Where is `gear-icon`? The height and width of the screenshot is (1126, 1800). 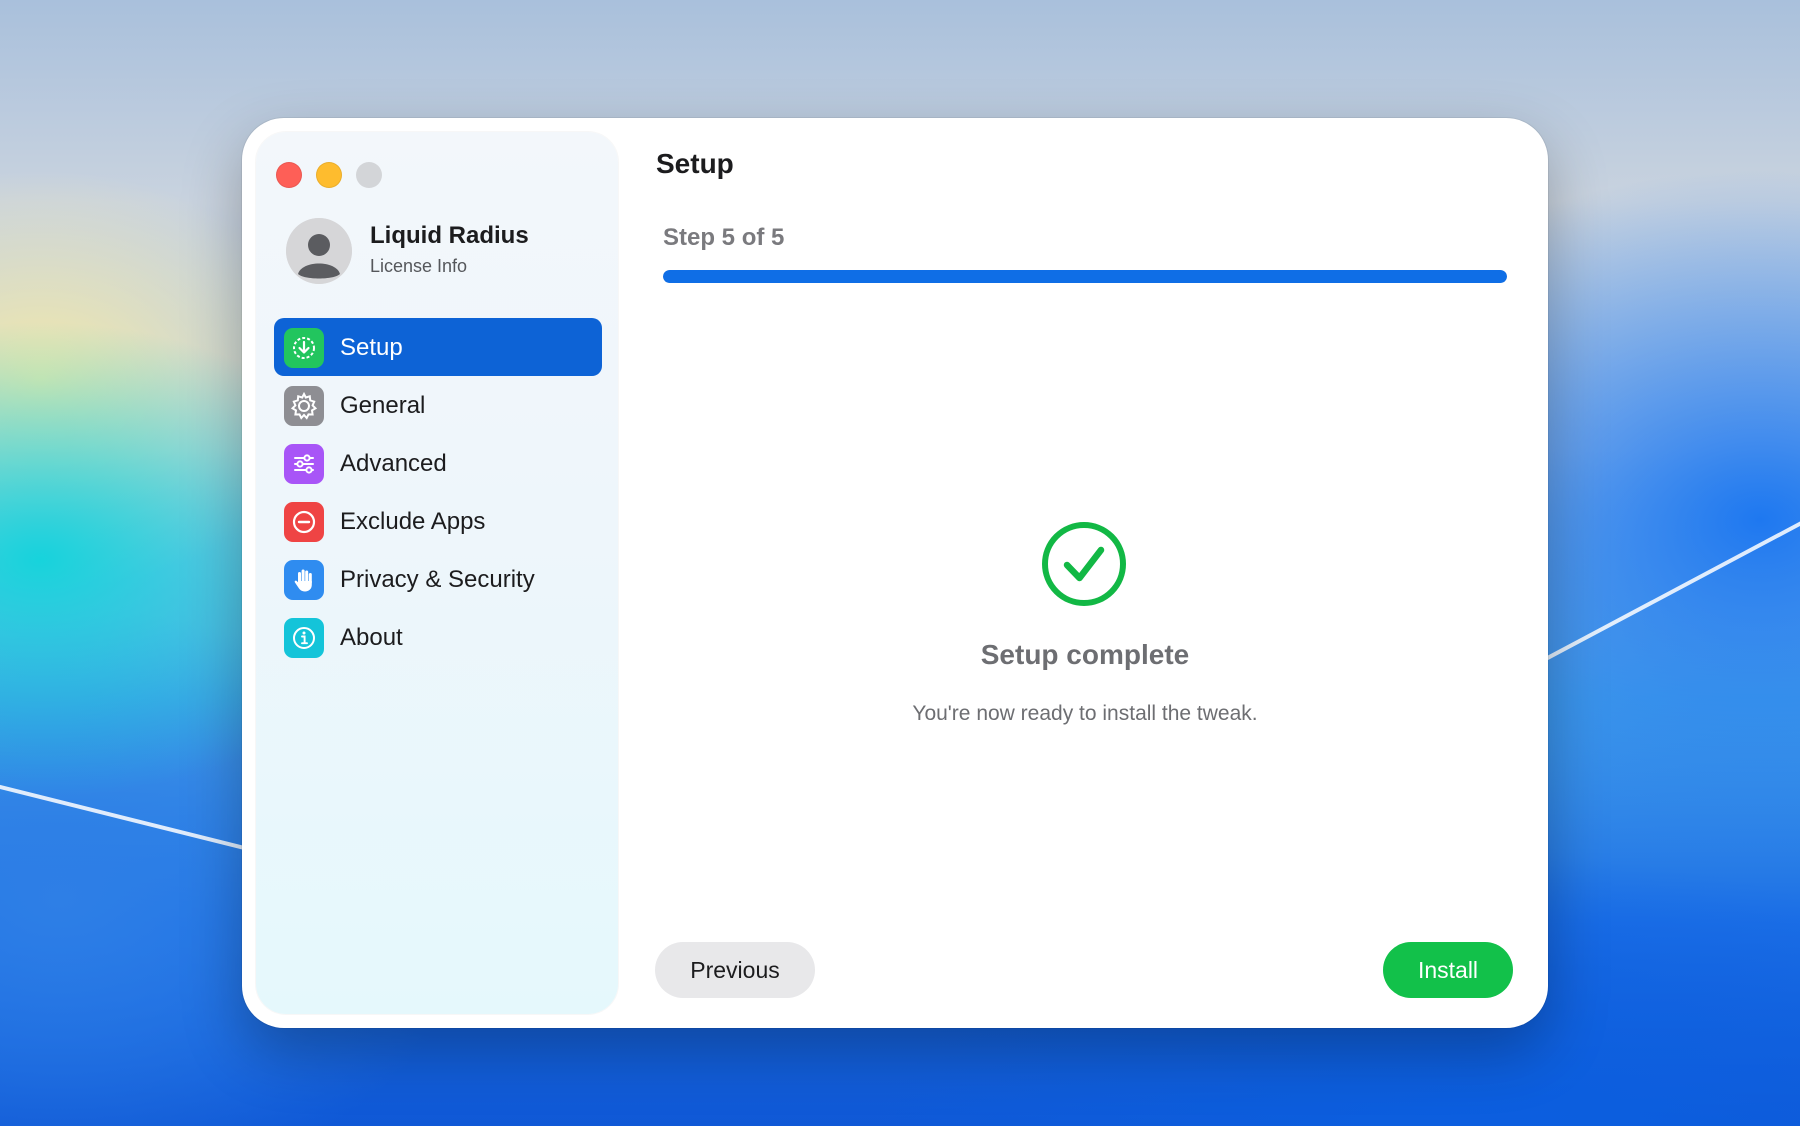
gear-icon is located at coordinates (304, 406).